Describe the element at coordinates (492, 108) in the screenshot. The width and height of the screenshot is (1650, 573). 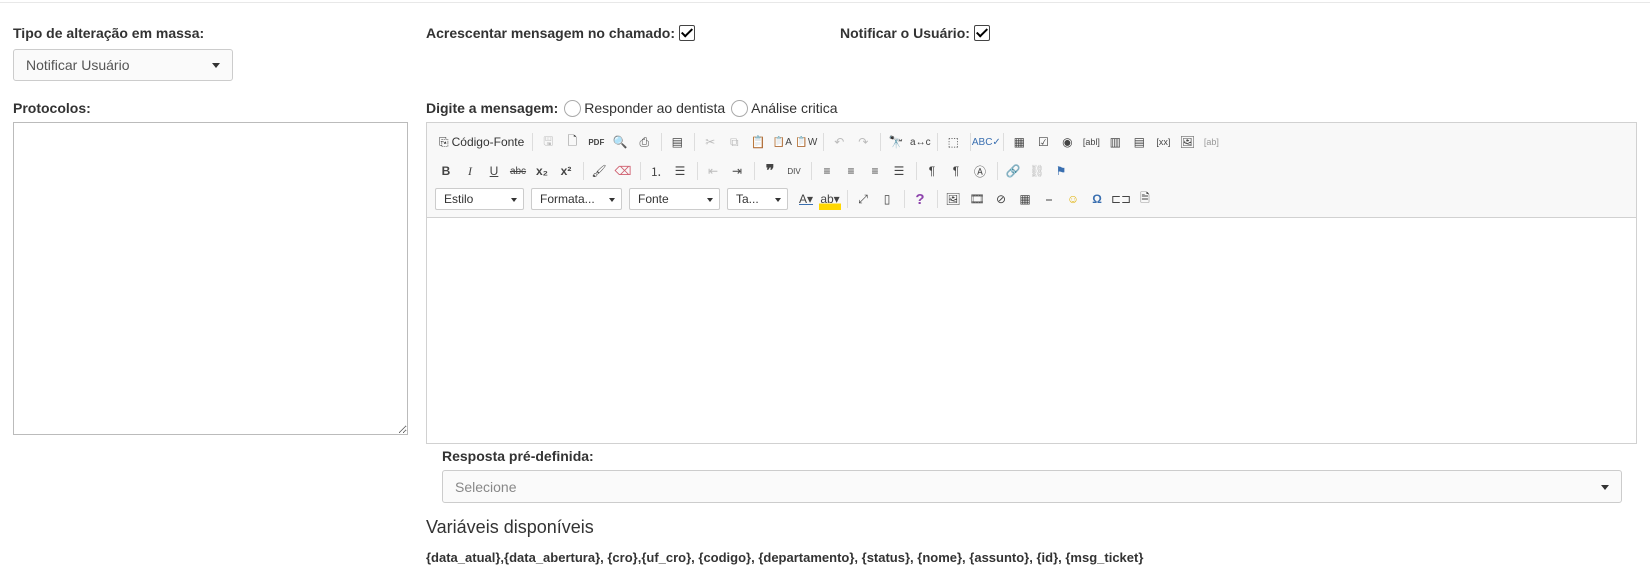
I see `message-label: Digite a mensagem:` at that location.